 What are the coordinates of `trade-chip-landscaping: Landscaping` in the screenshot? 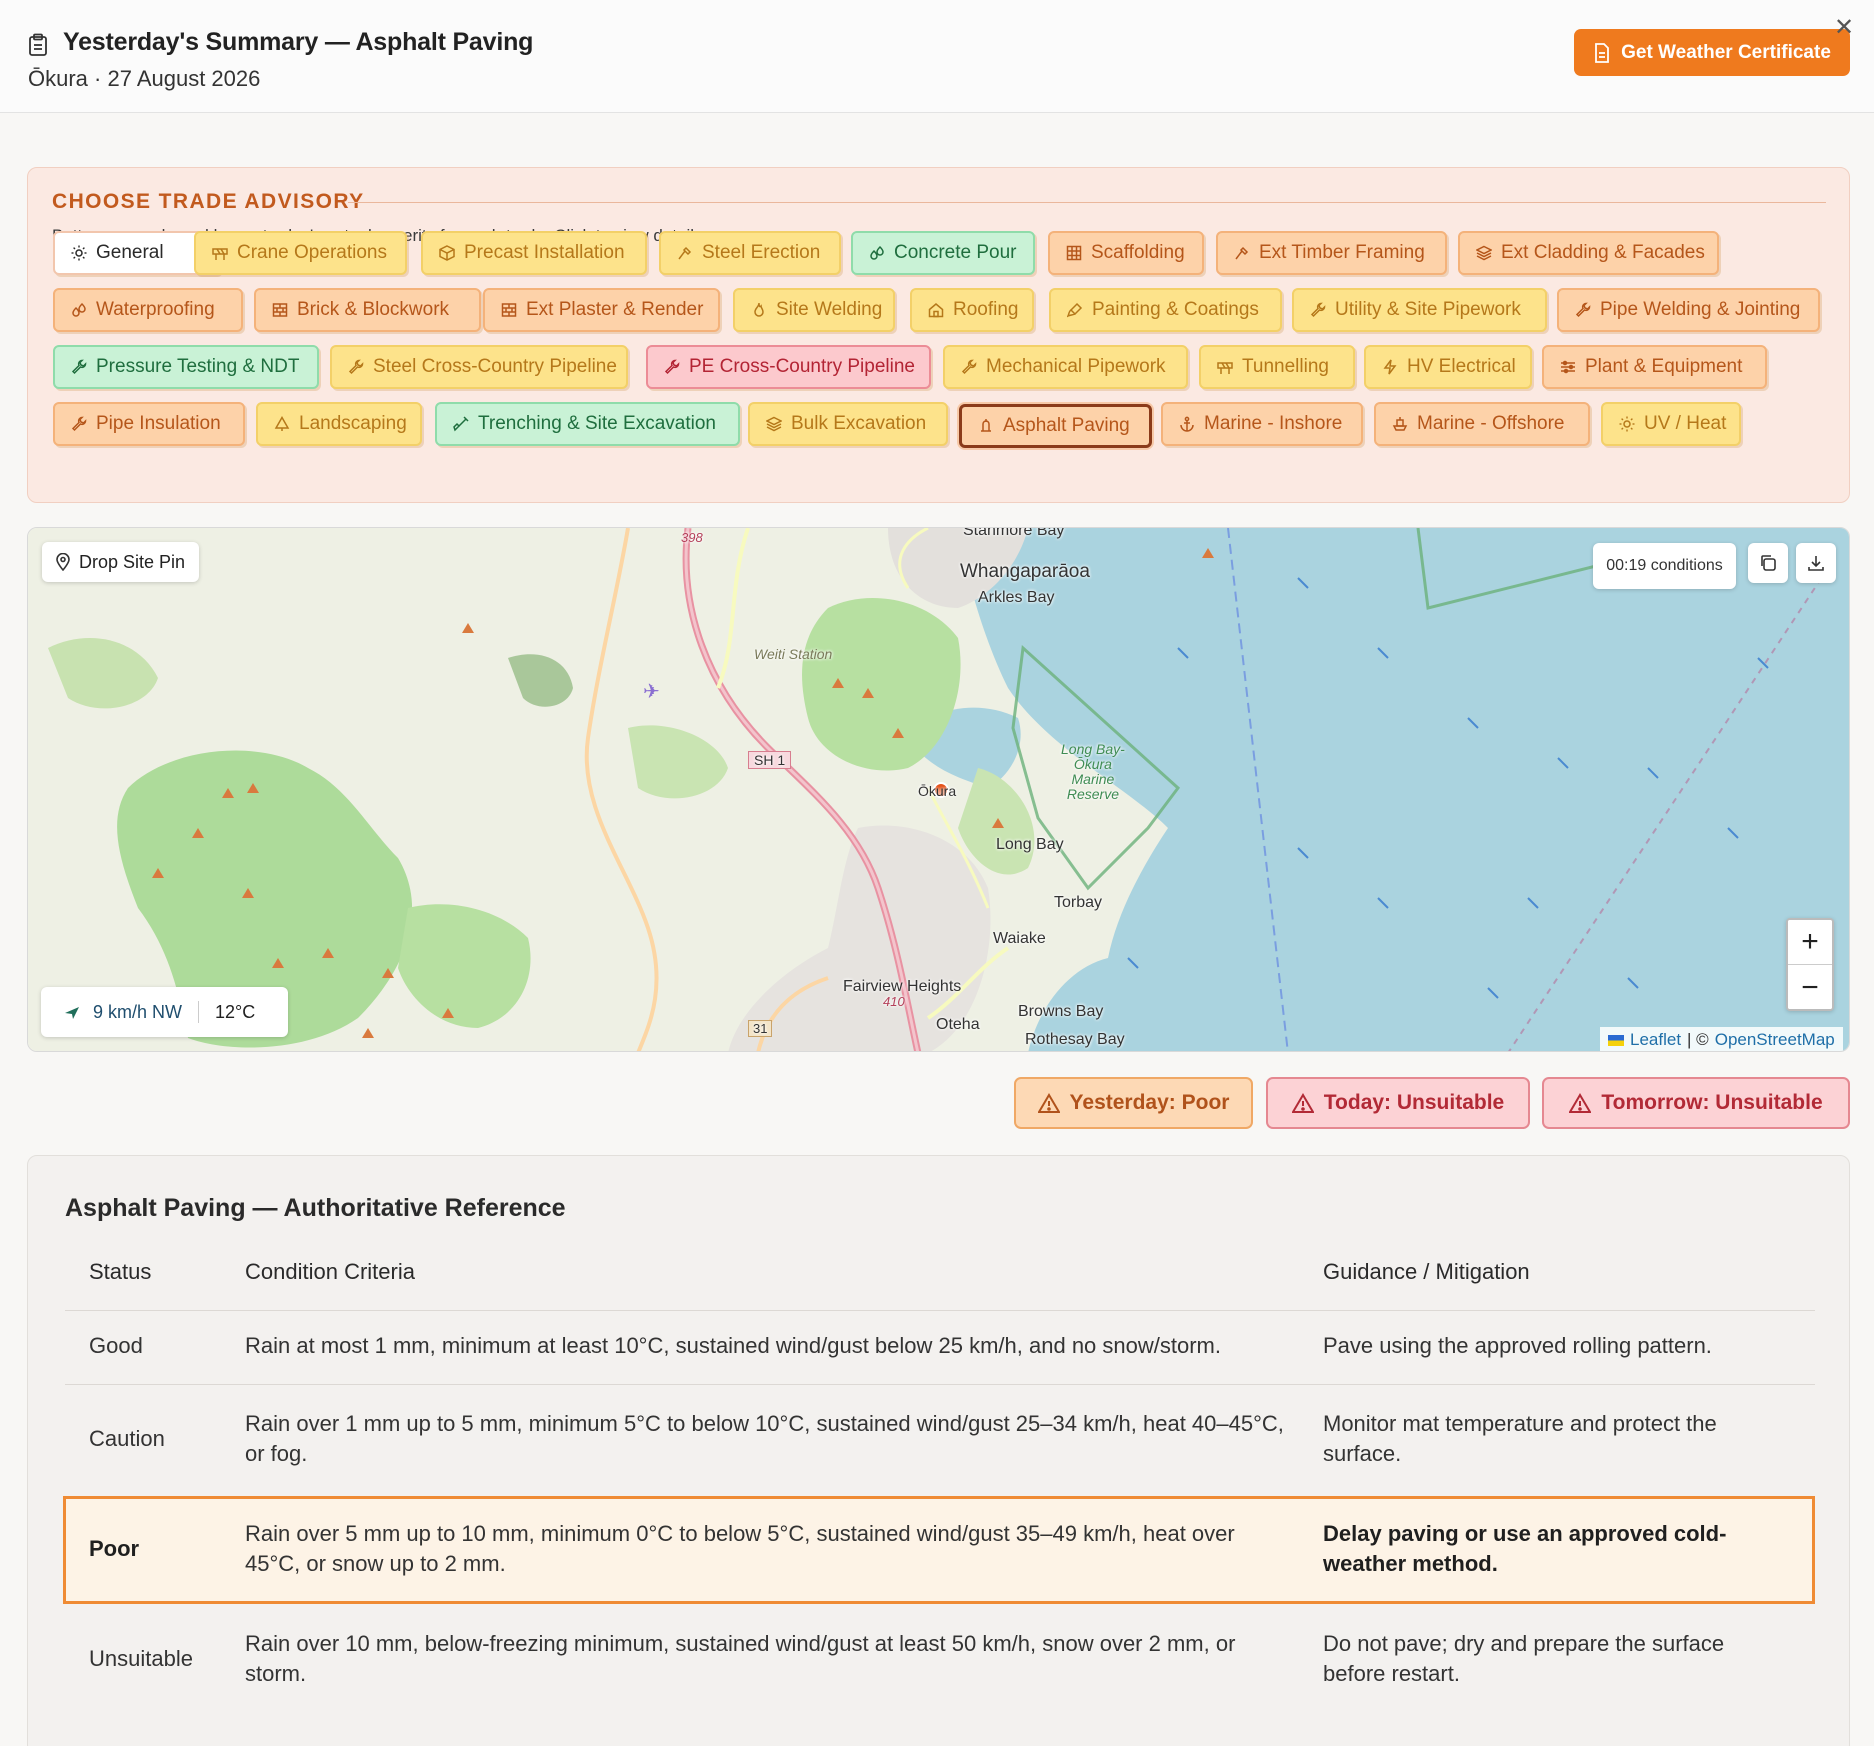 It's located at (339, 424).